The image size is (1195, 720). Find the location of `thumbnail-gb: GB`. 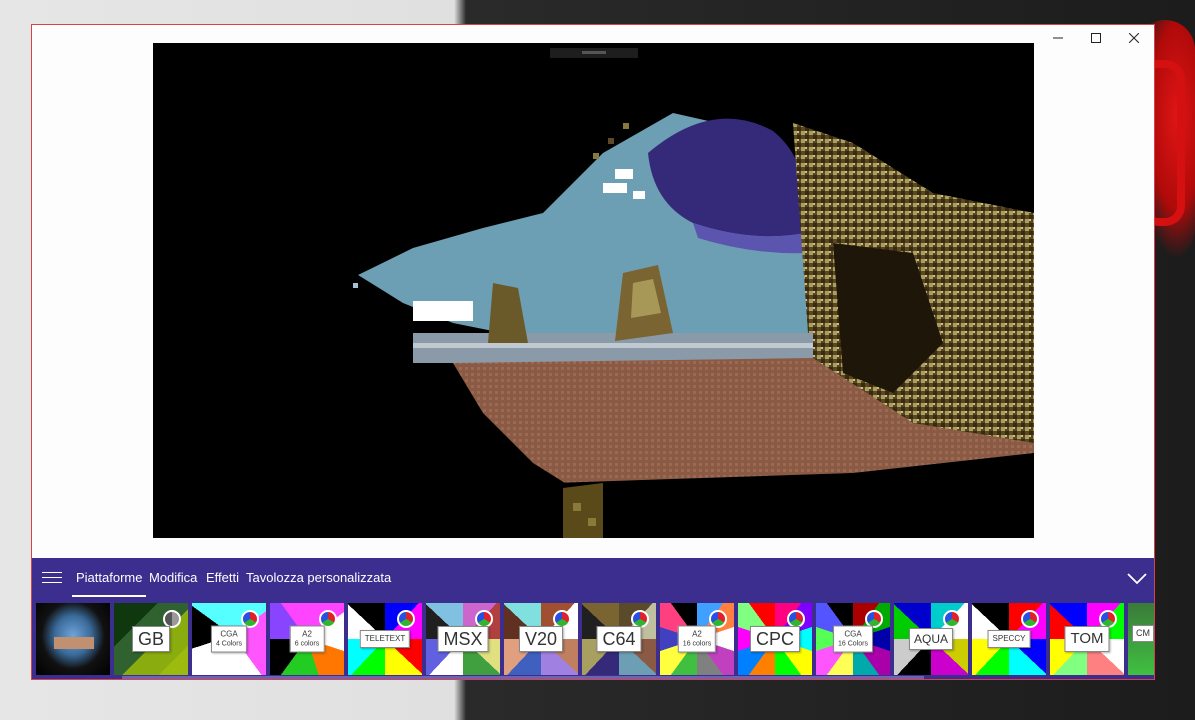

thumbnail-gb: GB is located at coordinates (151, 639).